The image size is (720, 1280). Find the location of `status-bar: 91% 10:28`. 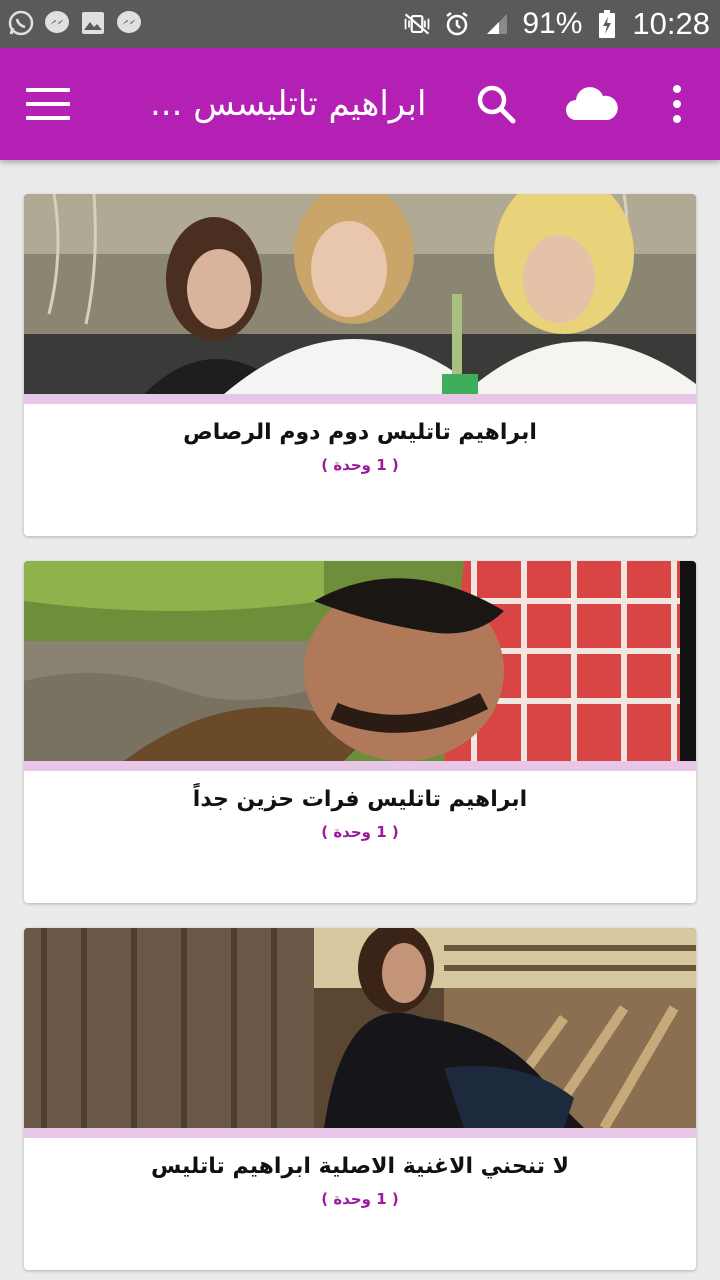

status-bar: 91% 10:28 is located at coordinates (360, 24).